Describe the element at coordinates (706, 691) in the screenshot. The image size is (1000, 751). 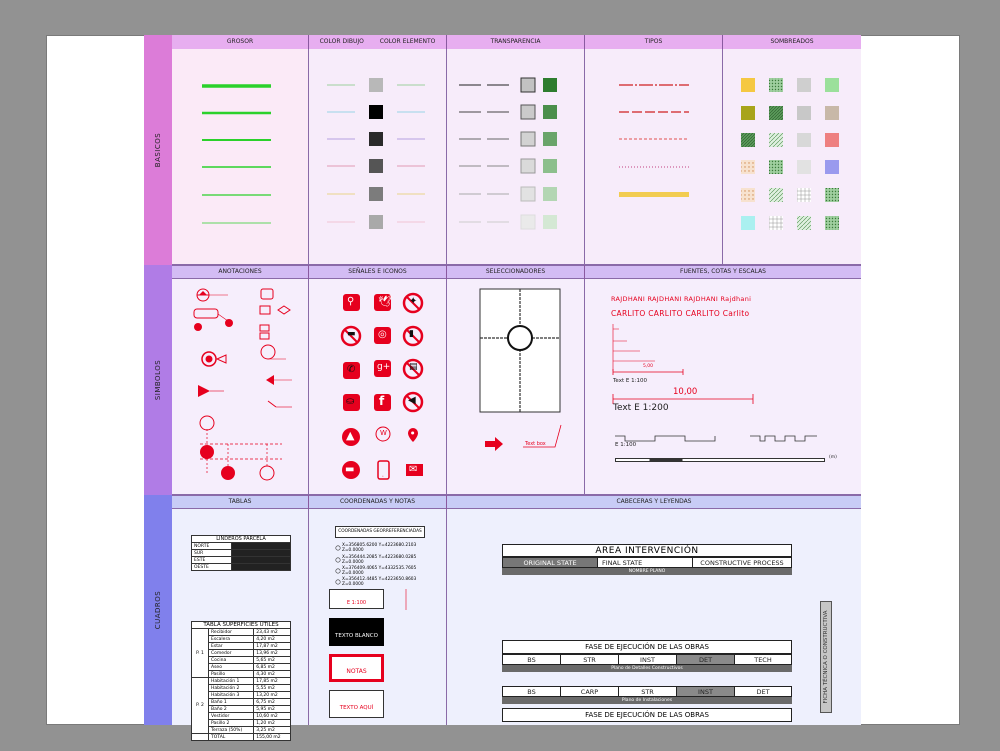
I see `fase2-cell-active: INST` at that location.